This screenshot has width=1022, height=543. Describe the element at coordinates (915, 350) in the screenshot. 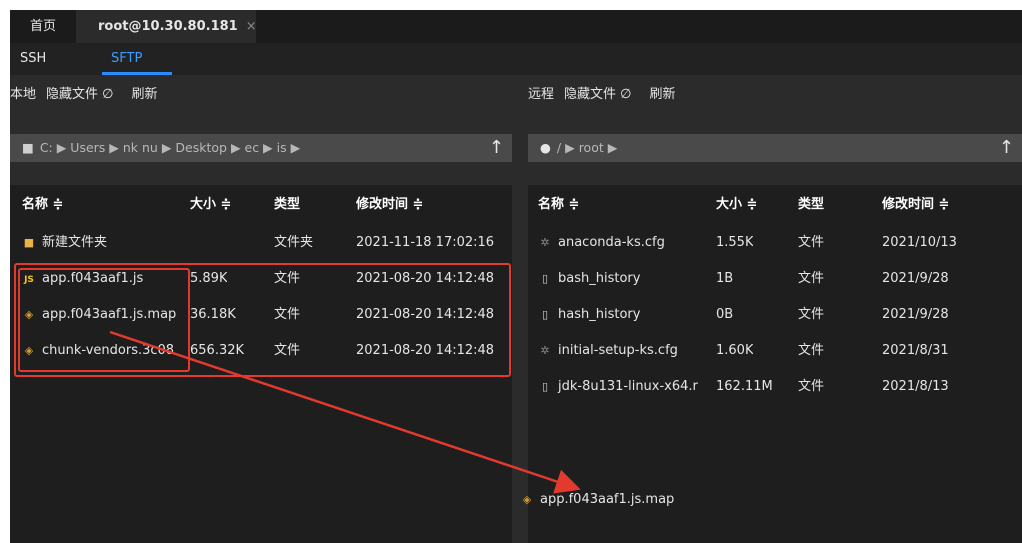

I see `file-mtime: 2021/8/31` at that location.